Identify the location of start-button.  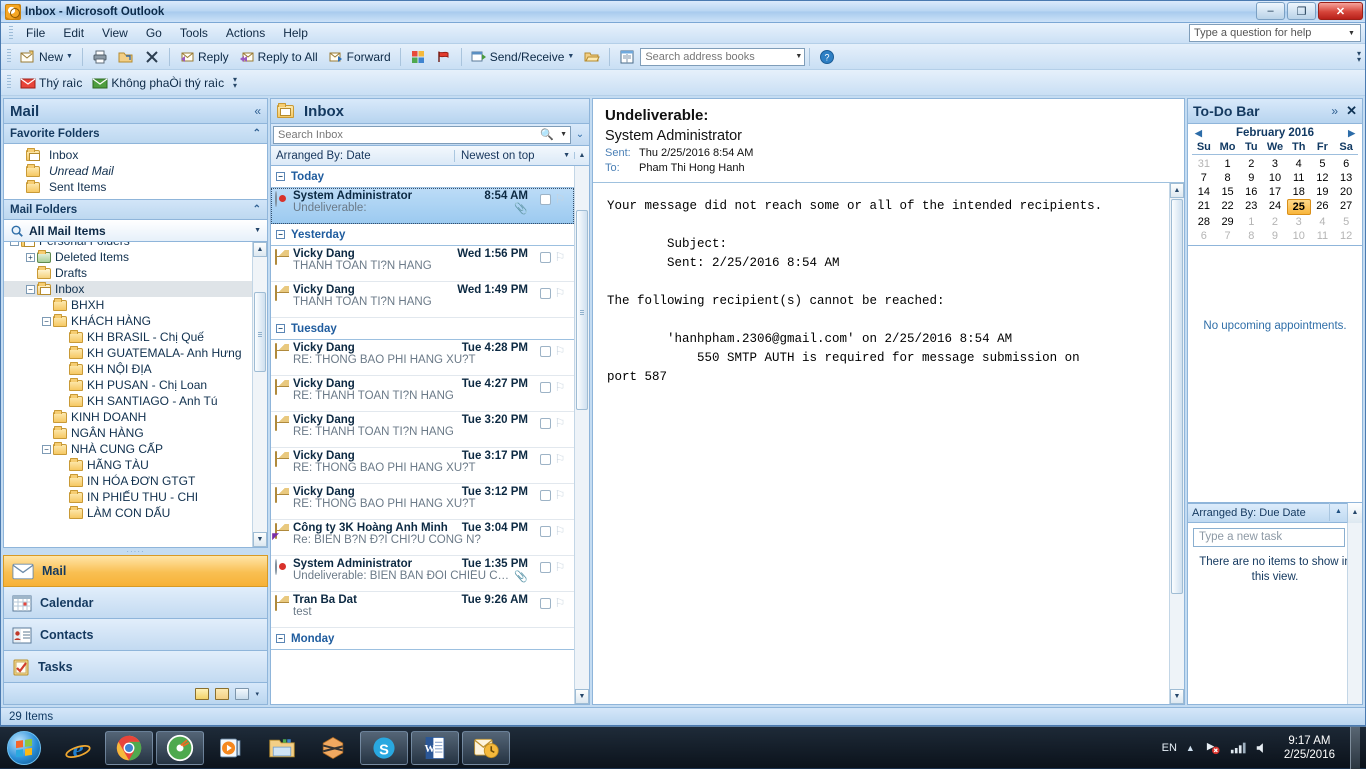
(24, 748).